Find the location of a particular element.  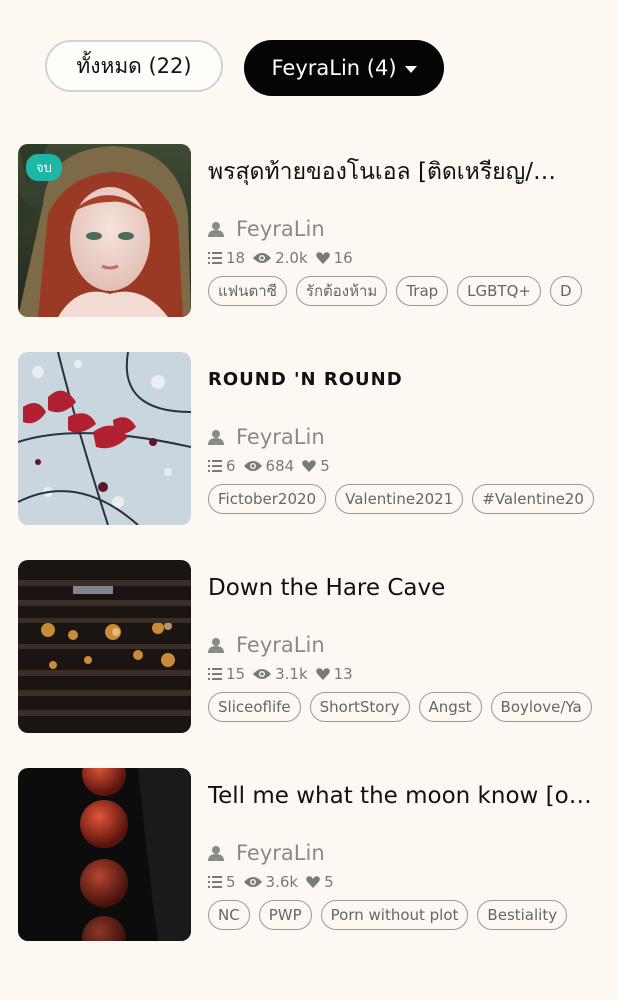

caret-down-icon is located at coordinates (410, 69).